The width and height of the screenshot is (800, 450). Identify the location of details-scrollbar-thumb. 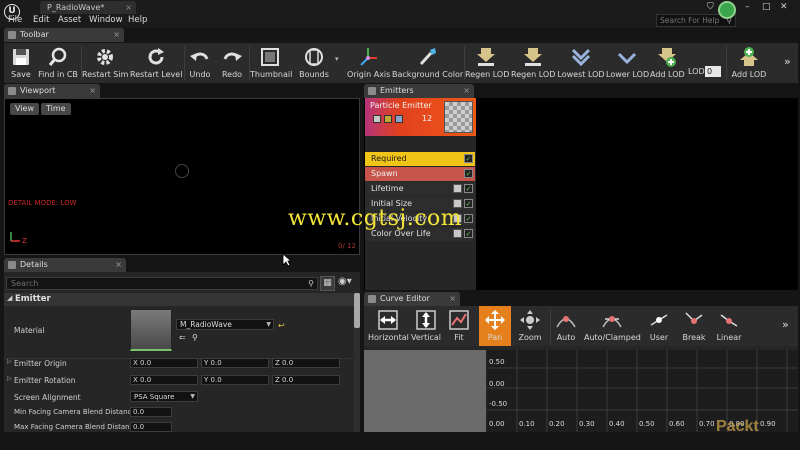
(357, 310).